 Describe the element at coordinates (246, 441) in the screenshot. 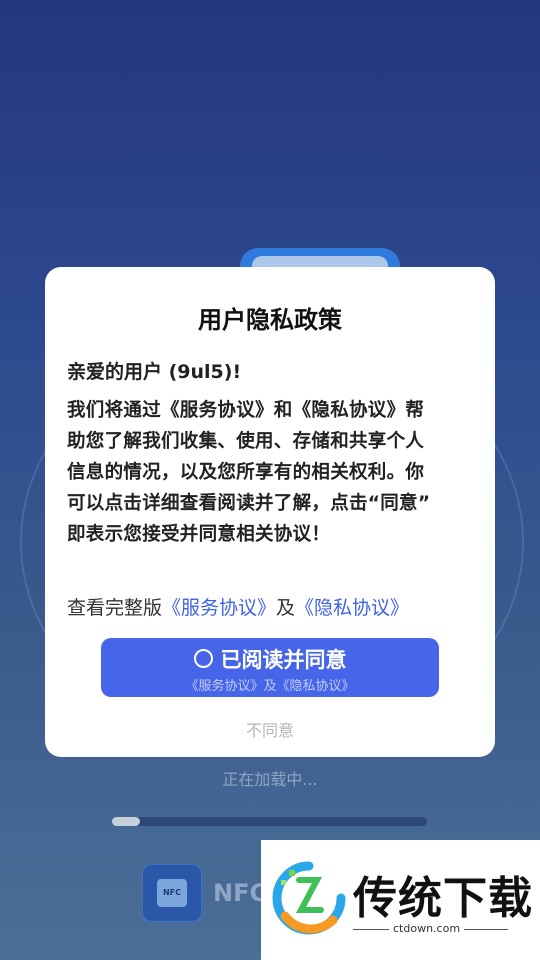

I see `policy-line: 助您了解我们收集、使用、存储和共享个人` at that location.